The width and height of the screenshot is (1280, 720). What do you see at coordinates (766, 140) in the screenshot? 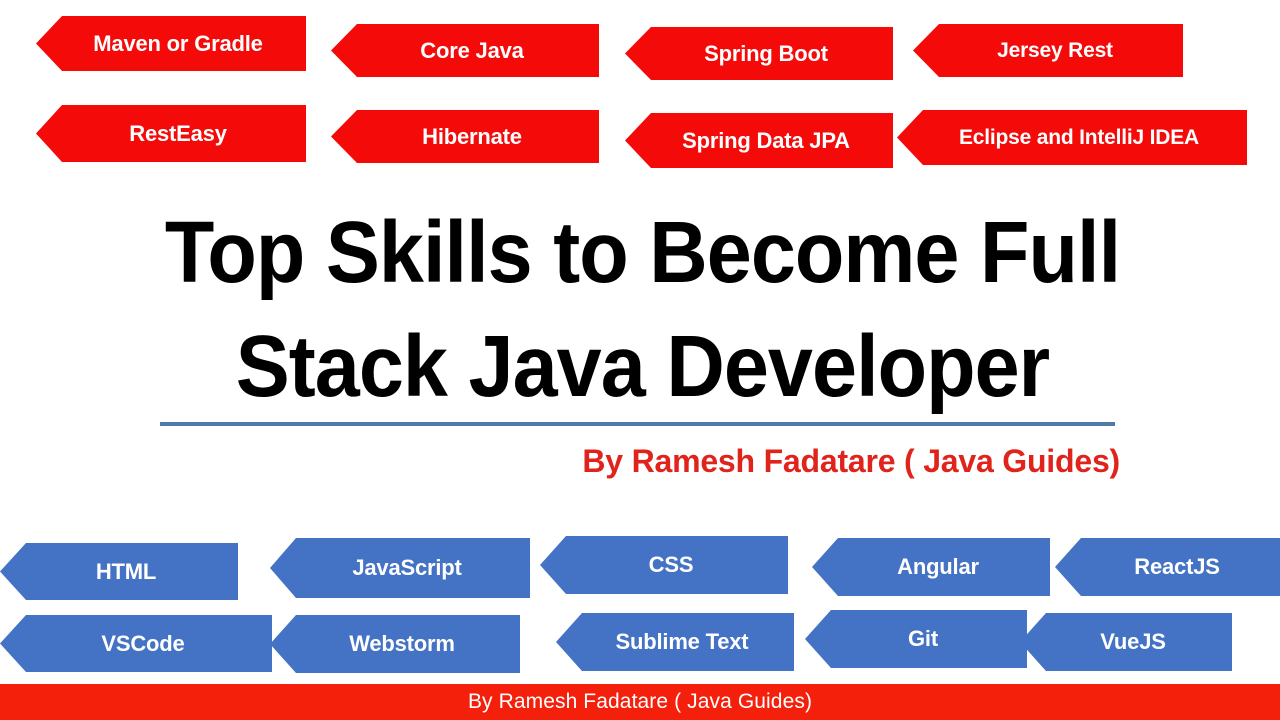
I see `backend-skill-chip-label: Spring Data JPA` at bounding box center [766, 140].